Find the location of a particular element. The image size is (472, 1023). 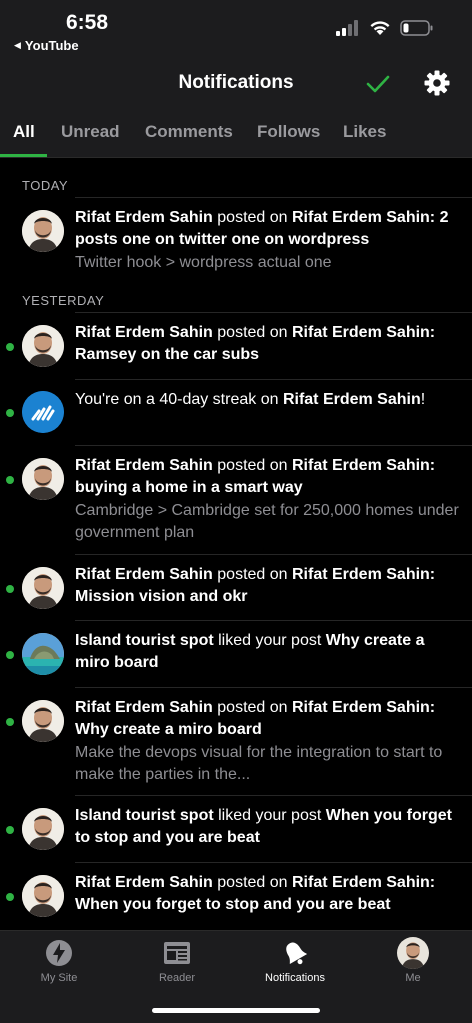

home-indicator is located at coordinates (236, 1010).